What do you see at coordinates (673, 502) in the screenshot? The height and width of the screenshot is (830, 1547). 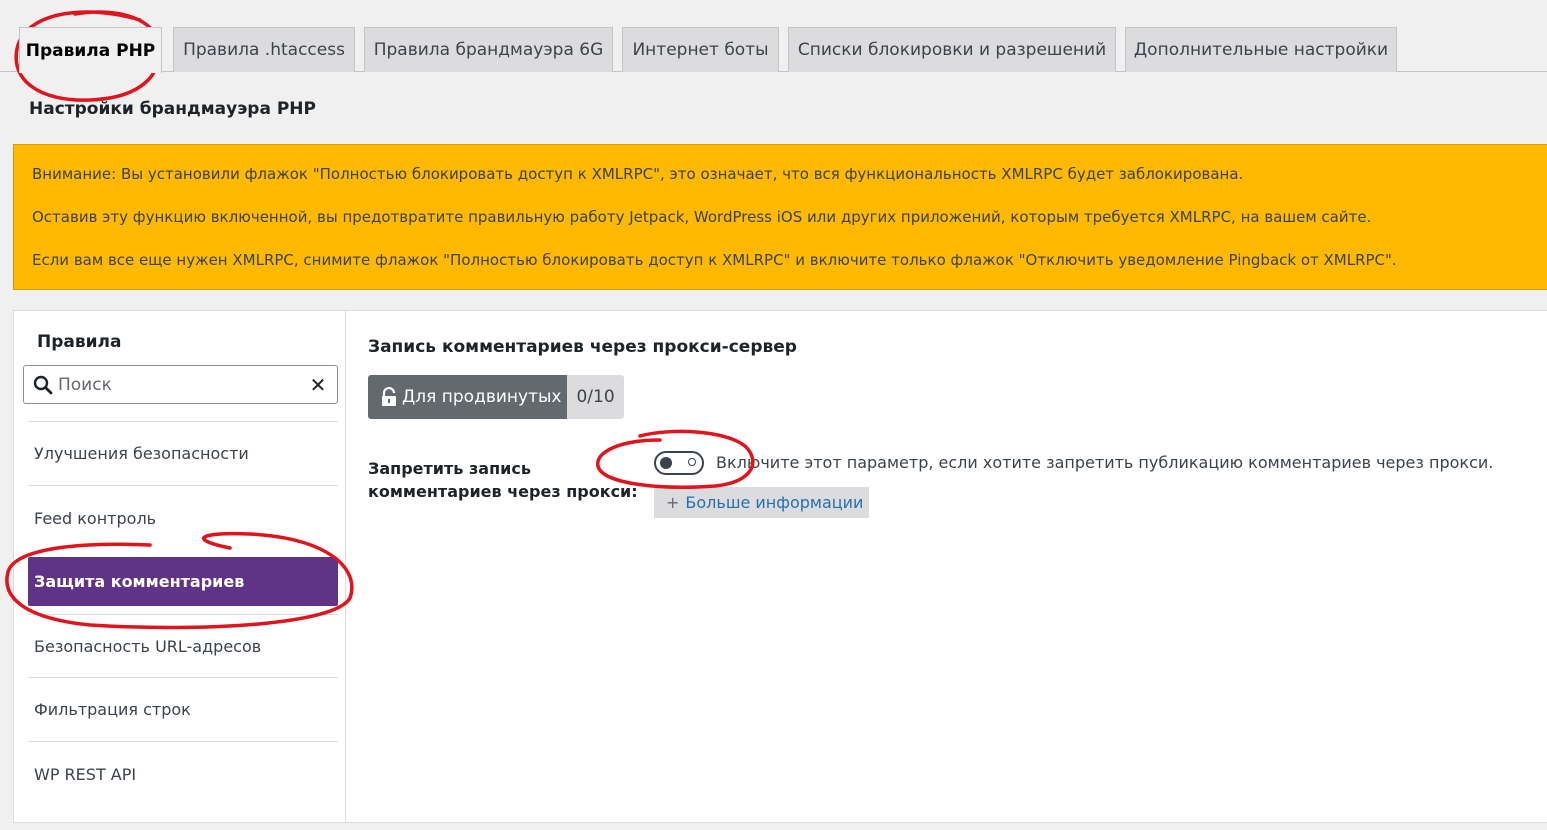 I see `plus-icon: +` at bounding box center [673, 502].